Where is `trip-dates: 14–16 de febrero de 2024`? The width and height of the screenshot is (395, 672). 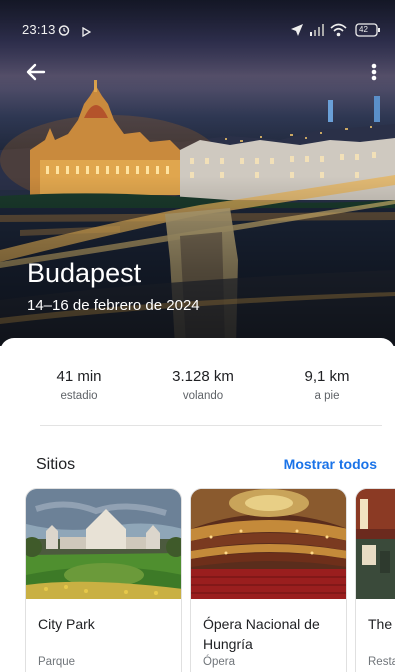 trip-dates: 14–16 de febrero de 2024 is located at coordinates (113, 305).